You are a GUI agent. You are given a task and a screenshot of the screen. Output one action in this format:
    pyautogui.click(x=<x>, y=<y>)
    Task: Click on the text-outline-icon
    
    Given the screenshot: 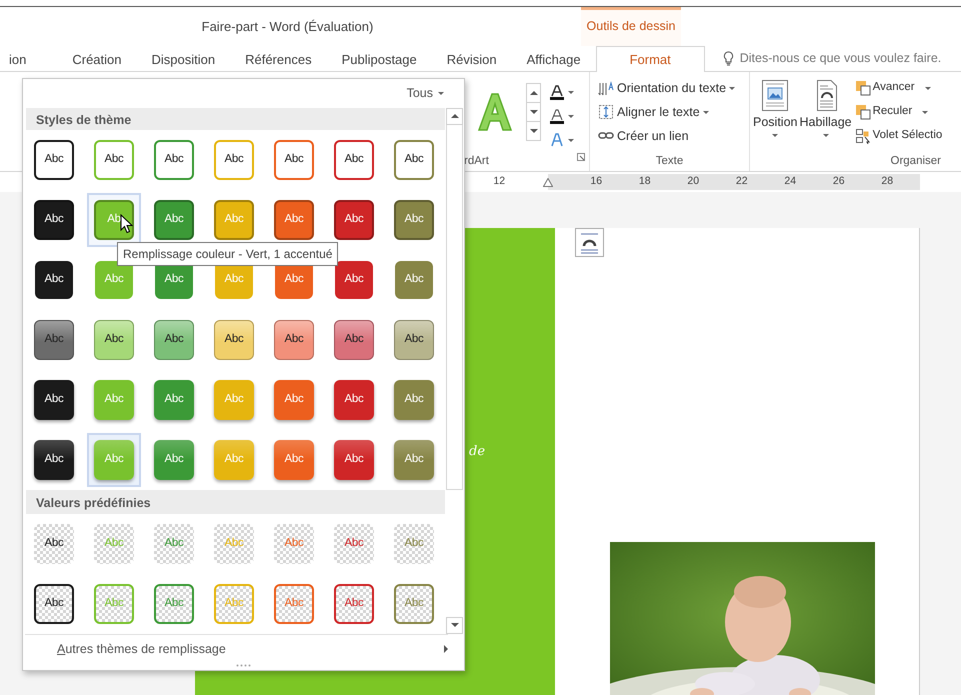 What is the action you would take?
    pyautogui.click(x=557, y=116)
    